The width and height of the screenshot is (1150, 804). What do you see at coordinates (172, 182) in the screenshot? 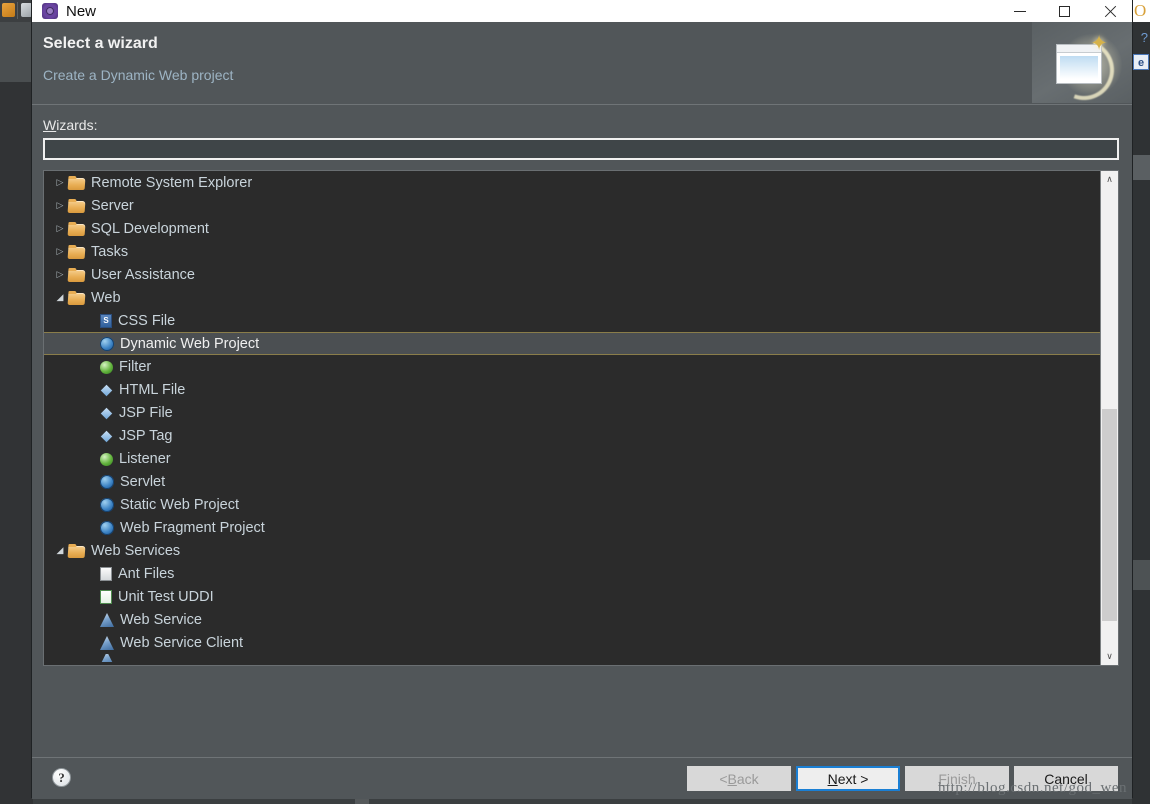
I see `tree-item-label: Remote System Explorer` at bounding box center [172, 182].